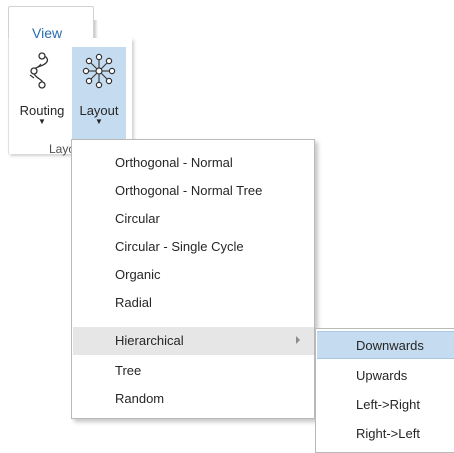  Describe the element at coordinates (42, 72) in the screenshot. I see `routing-icon` at that location.